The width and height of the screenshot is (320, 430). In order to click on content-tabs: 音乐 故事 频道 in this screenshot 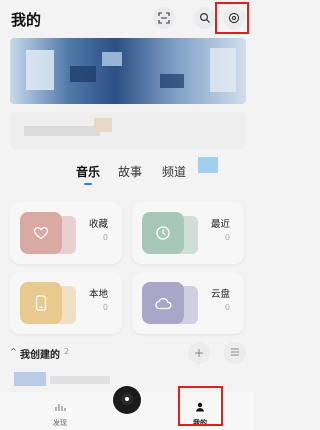, I will do `click(127, 173)`.